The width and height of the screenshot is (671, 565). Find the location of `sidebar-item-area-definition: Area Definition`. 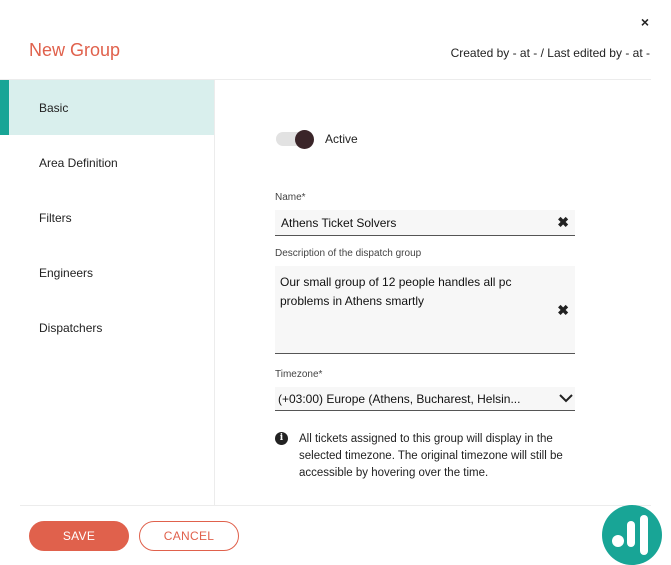

sidebar-item-area-definition: Area Definition is located at coordinates (107, 162).